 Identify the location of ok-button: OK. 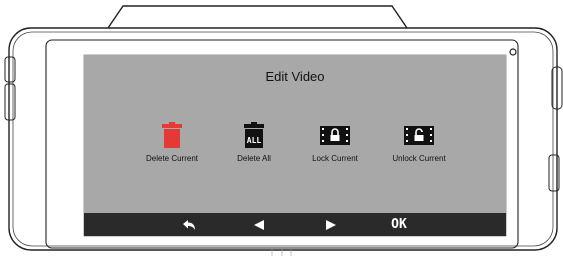
(399, 224).